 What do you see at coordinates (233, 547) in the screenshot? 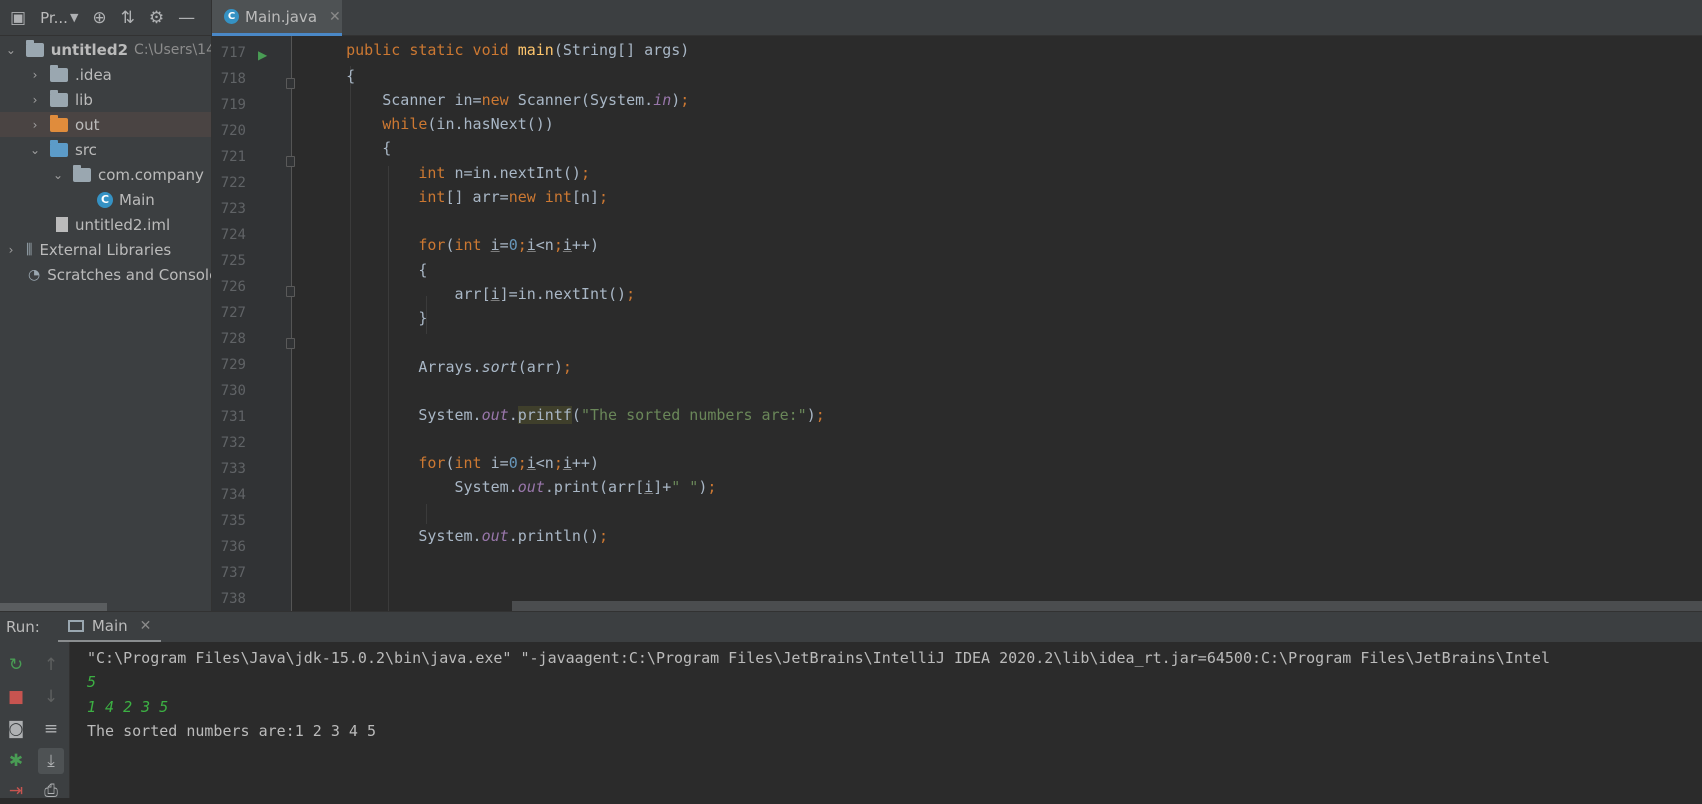
I see `line-number: 736` at bounding box center [233, 547].